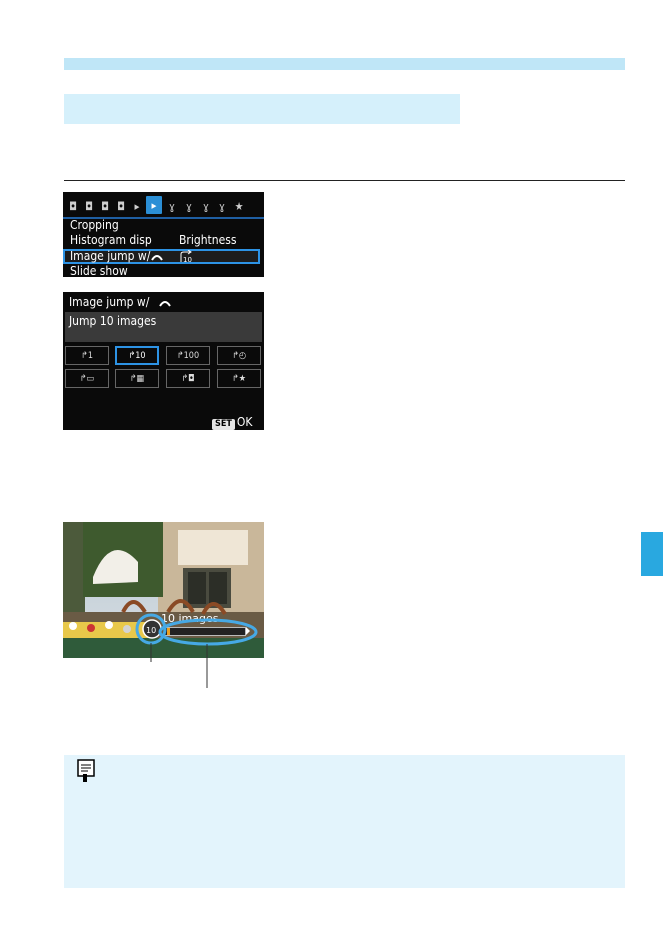  What do you see at coordinates (111, 240) in the screenshot?
I see `menu-item-label: Histogram disp` at bounding box center [111, 240].